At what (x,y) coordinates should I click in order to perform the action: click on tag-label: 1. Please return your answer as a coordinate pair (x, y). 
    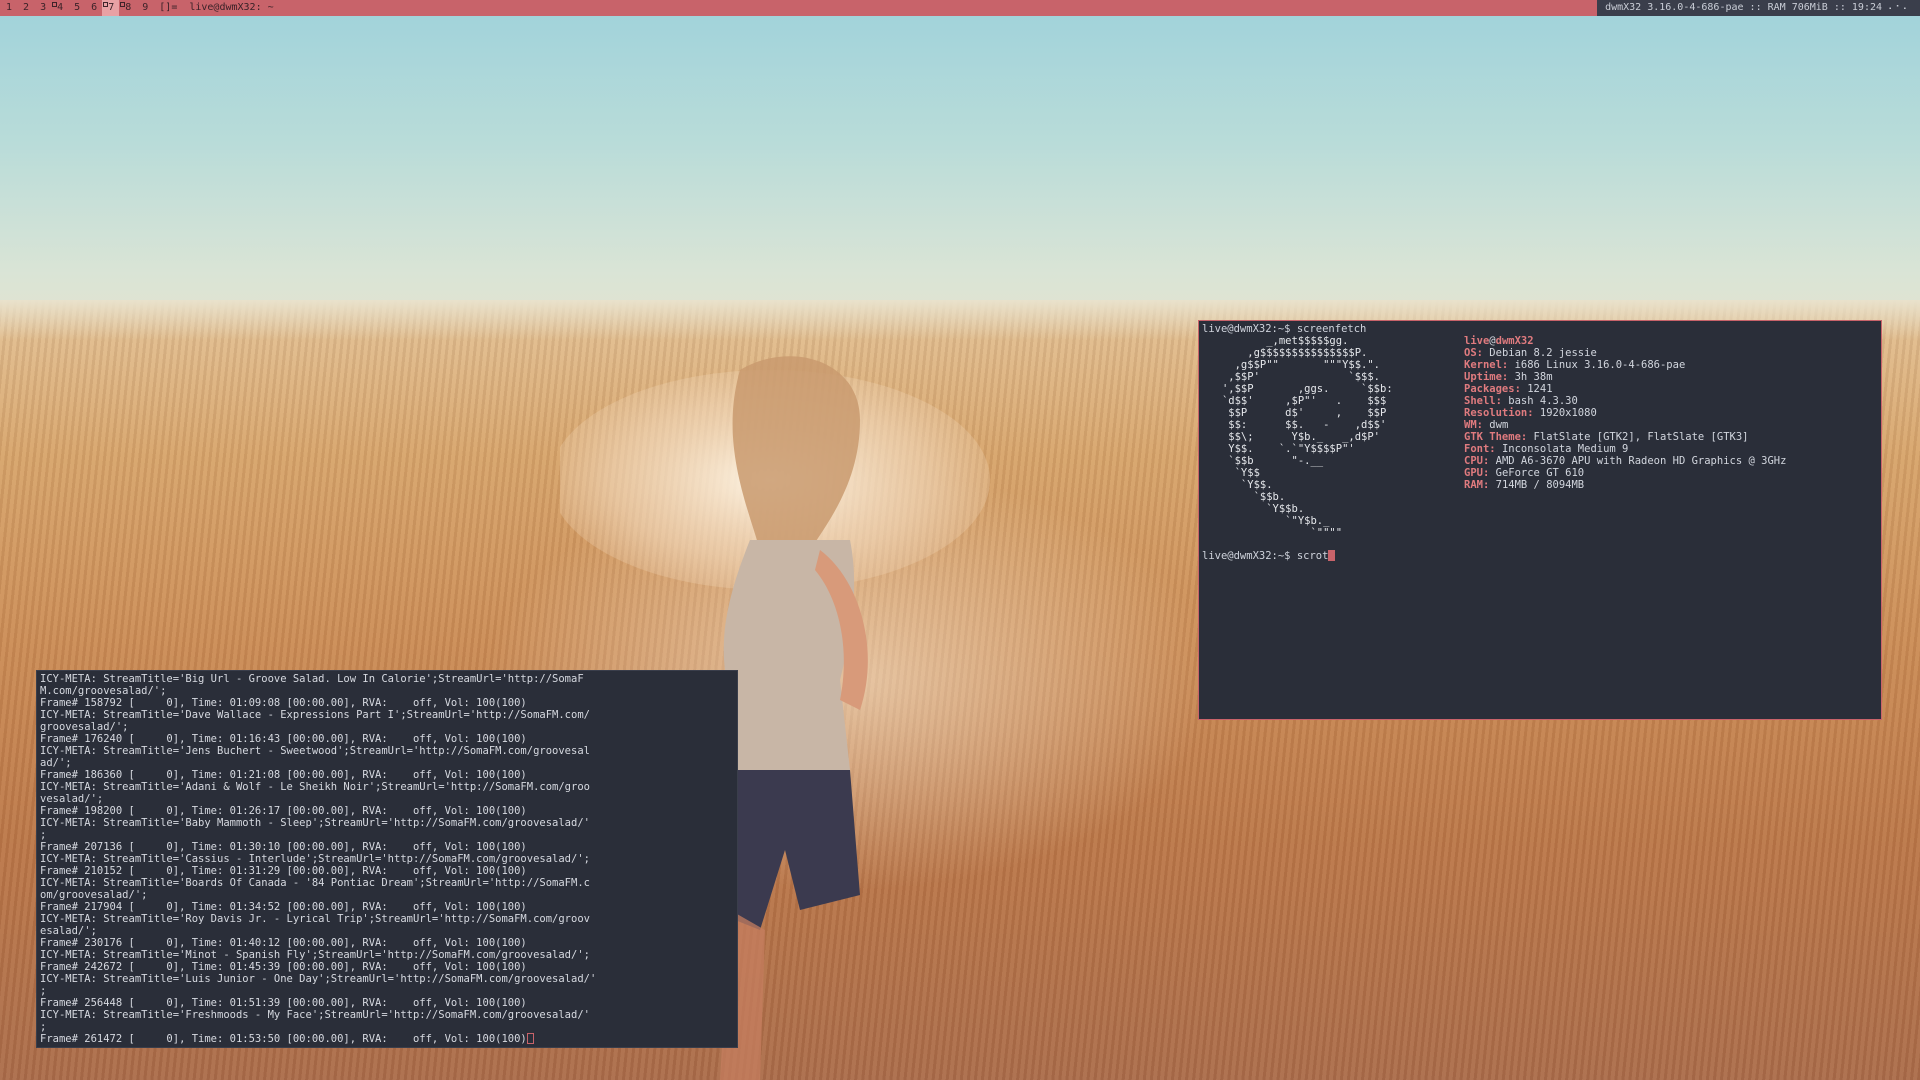
    Looking at the image, I should click on (9, 7).